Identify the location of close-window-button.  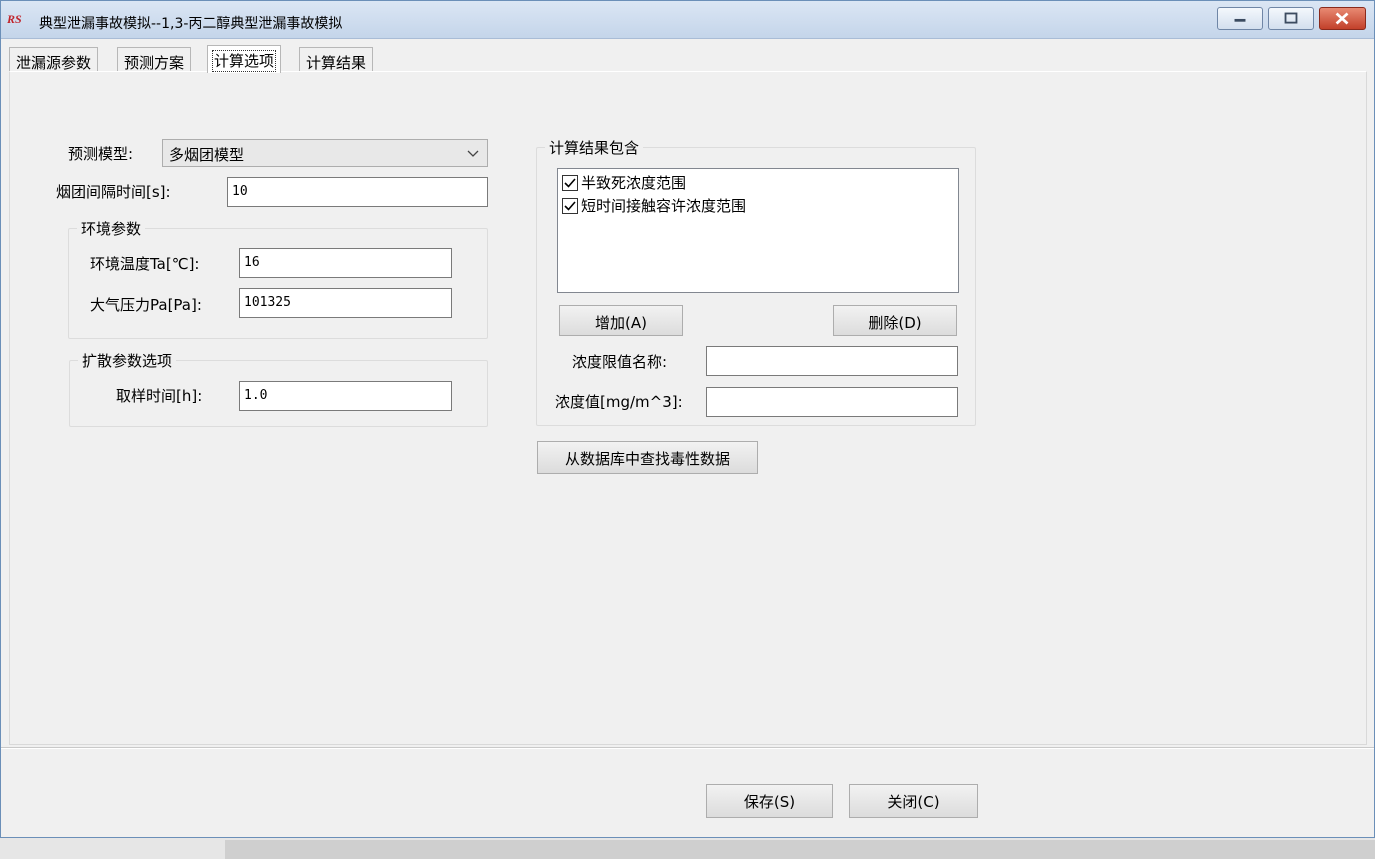
(1342, 18).